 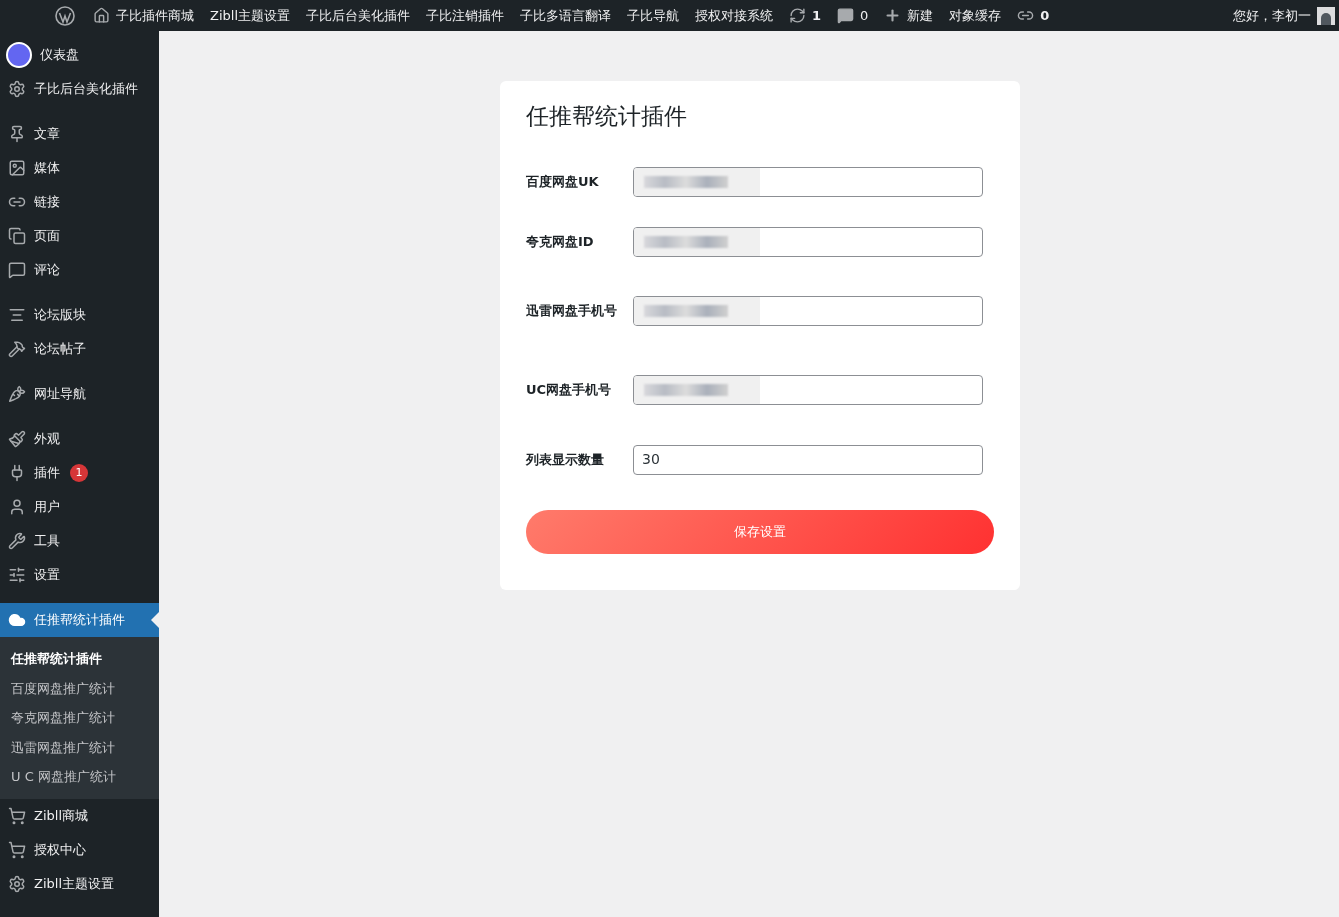 I want to click on sidebar-item: 链接, so click(x=79, y=202).